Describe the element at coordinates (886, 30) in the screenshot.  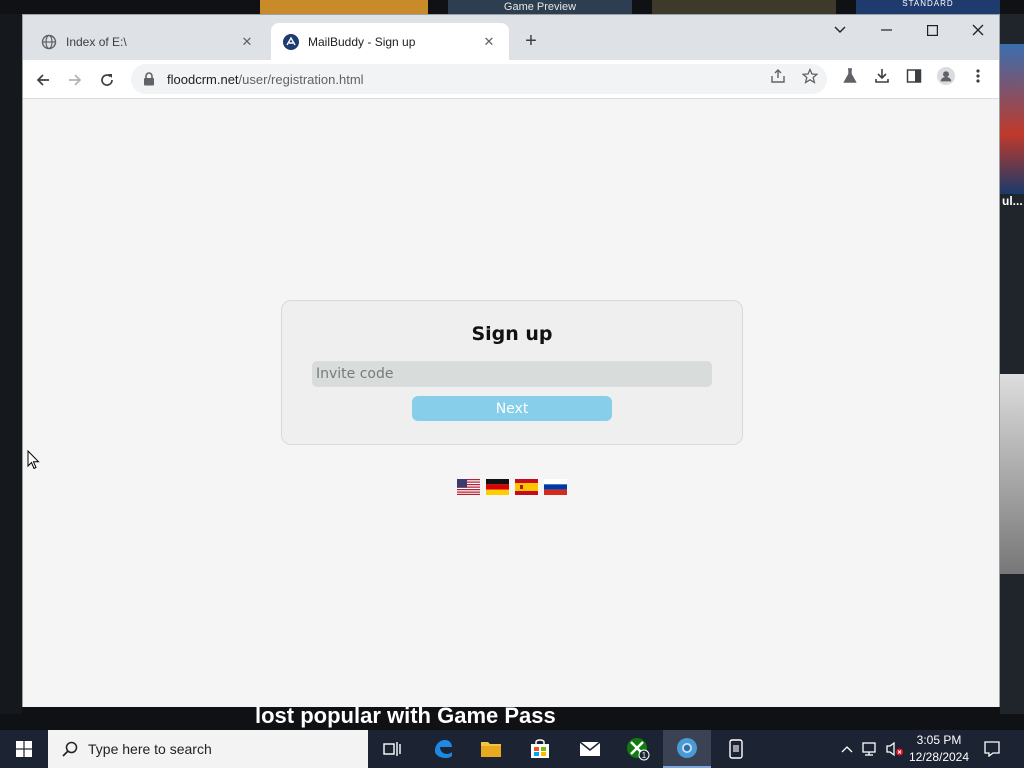
I see `minimize-icon` at that location.